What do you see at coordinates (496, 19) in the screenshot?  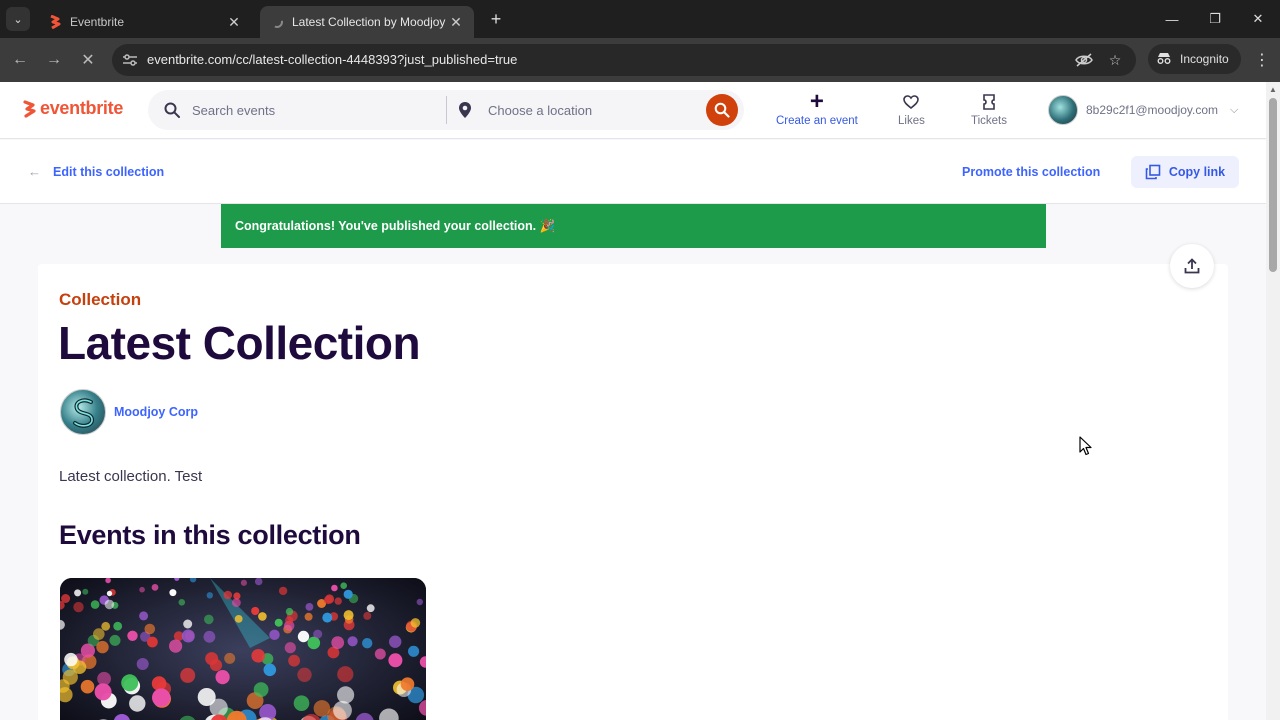 I see `new-tab-plus-icon: +` at bounding box center [496, 19].